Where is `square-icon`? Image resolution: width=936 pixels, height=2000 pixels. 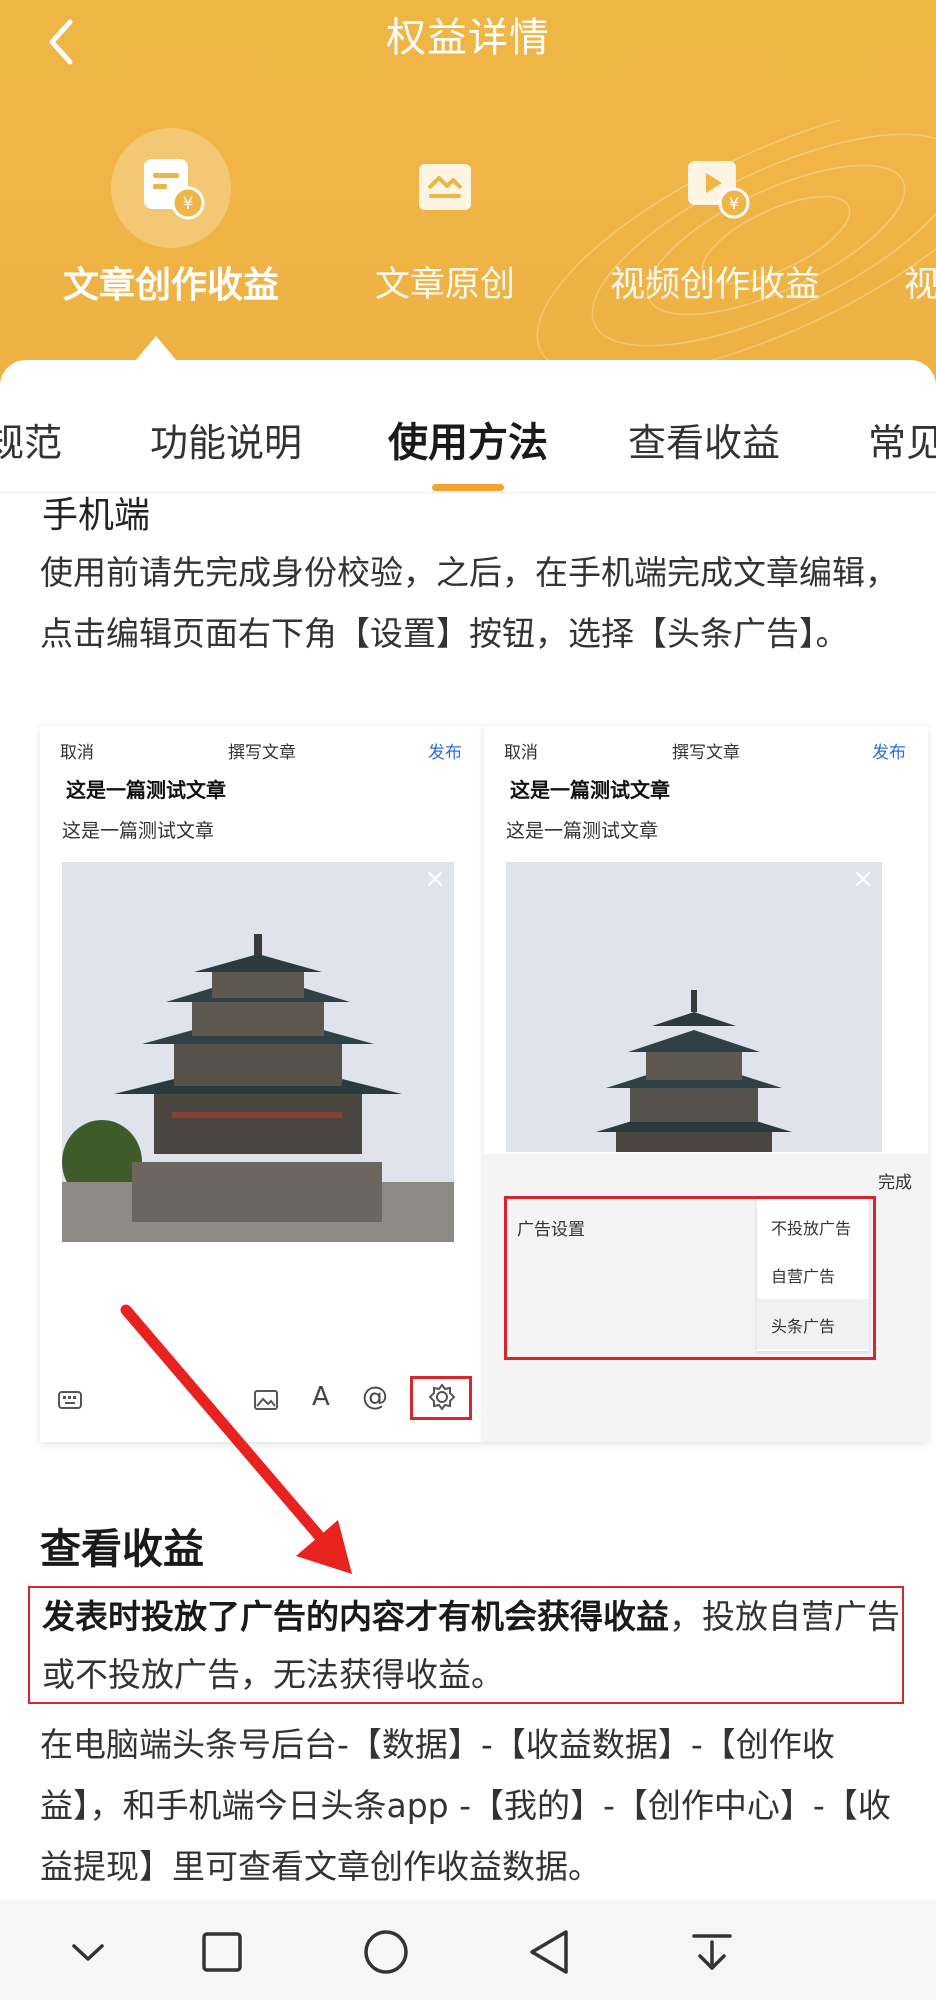
square-icon is located at coordinates (222, 1952).